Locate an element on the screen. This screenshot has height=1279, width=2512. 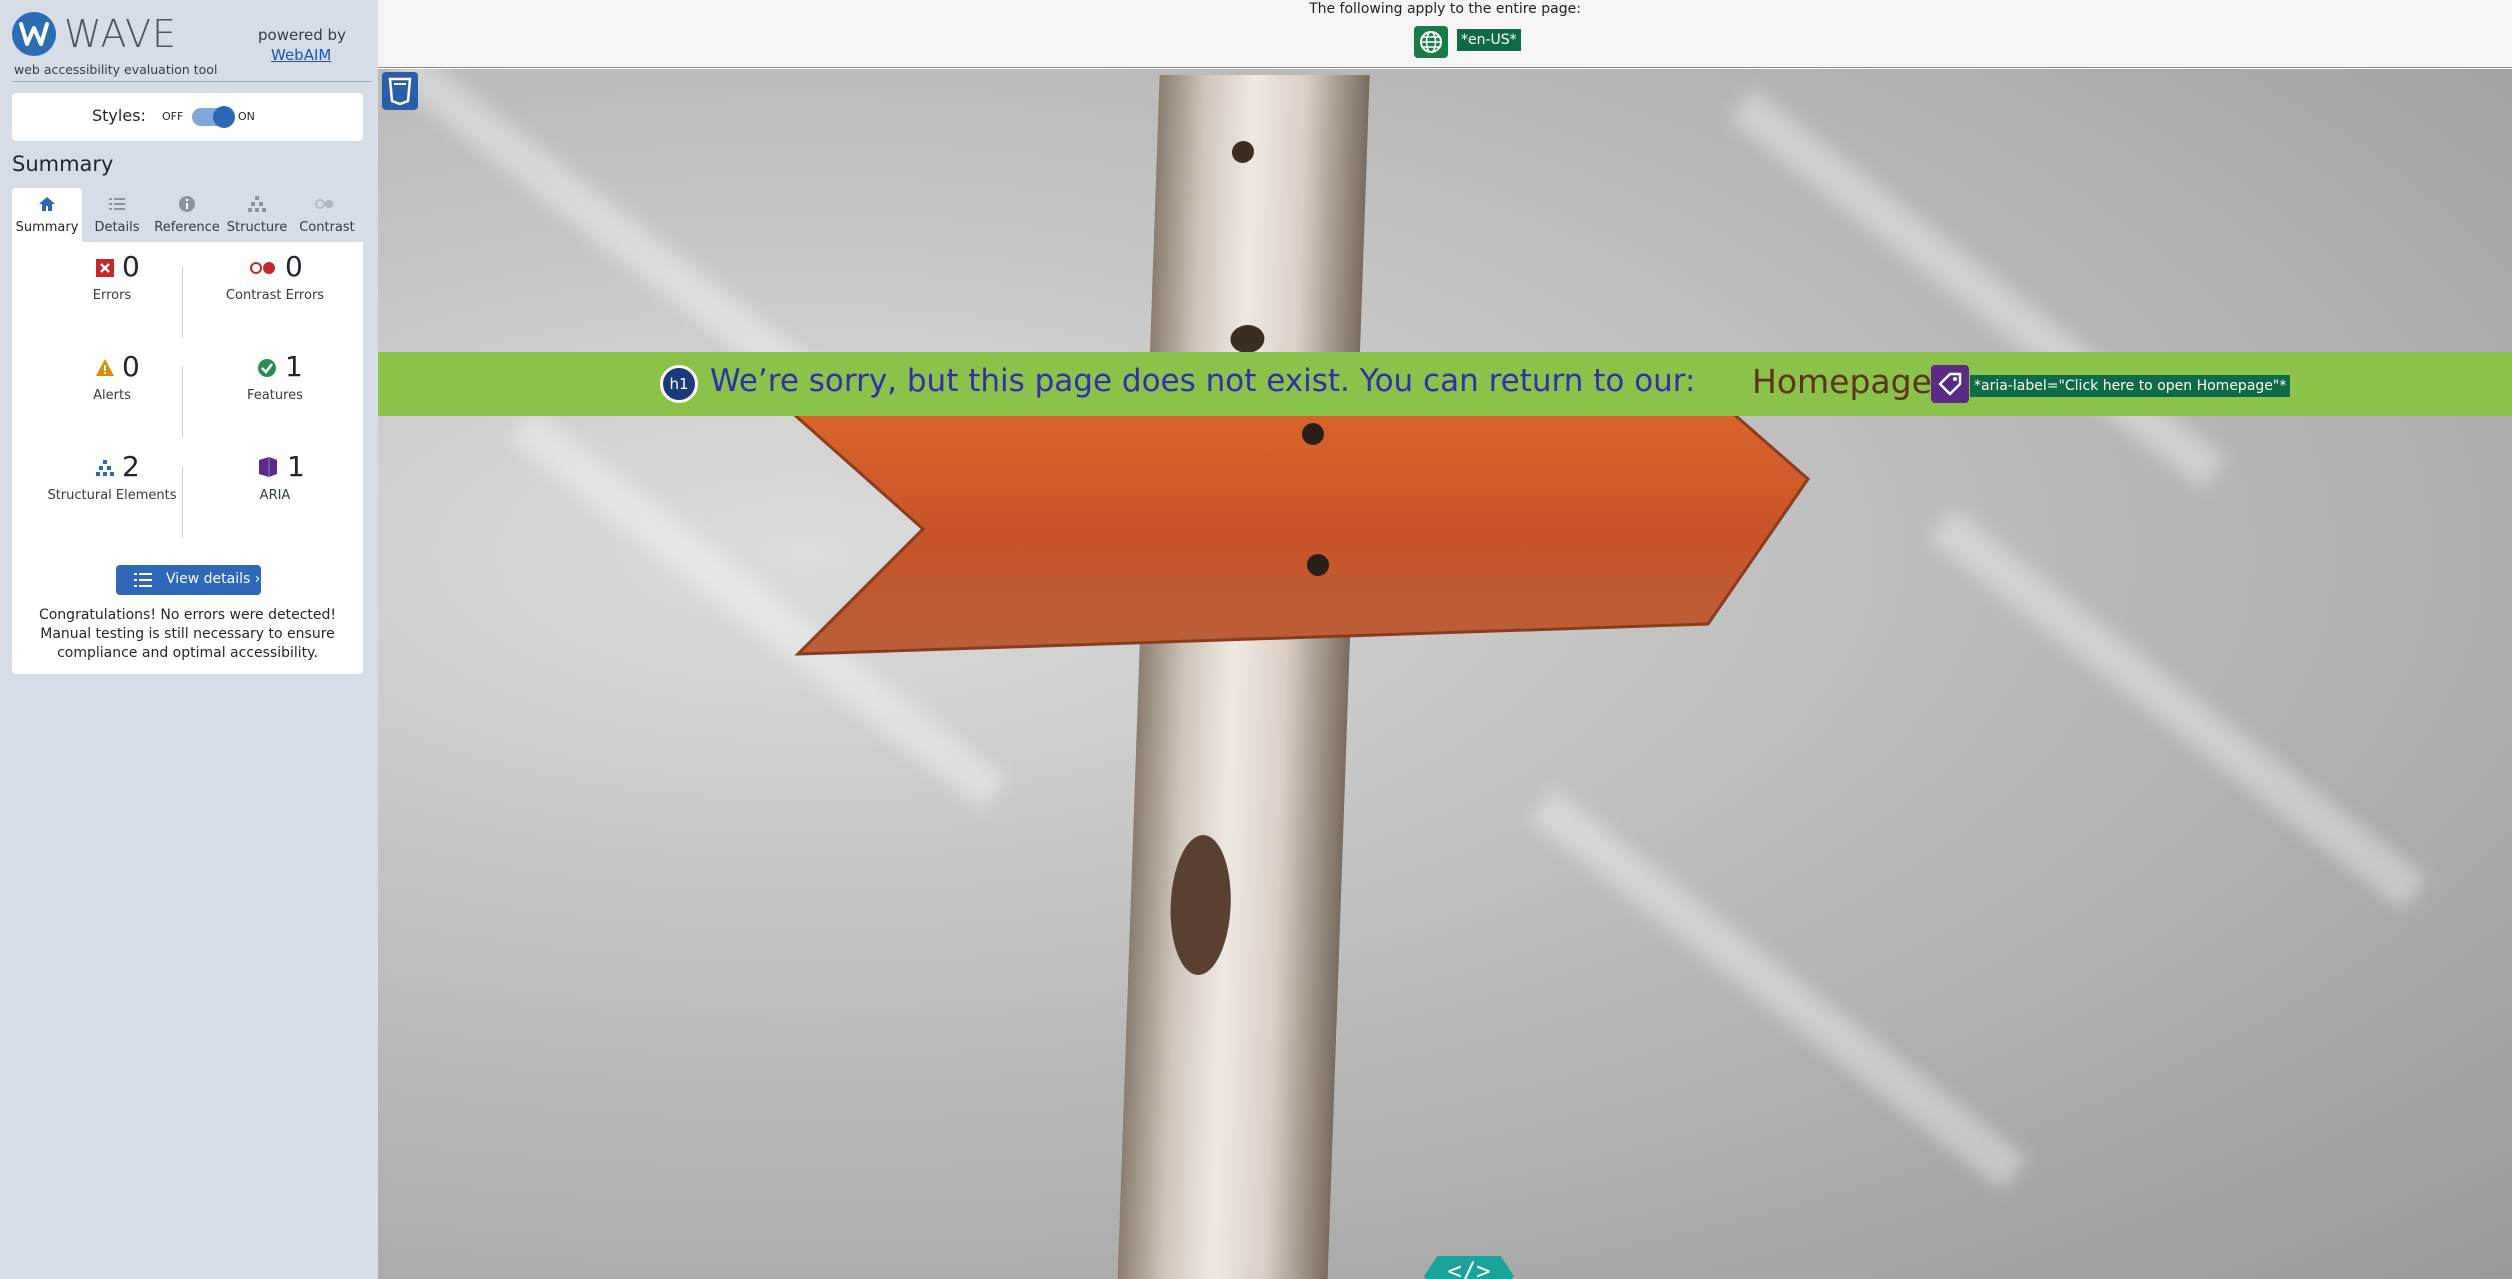
stat-alerts: 0 Alerts is located at coordinates (112, 395).